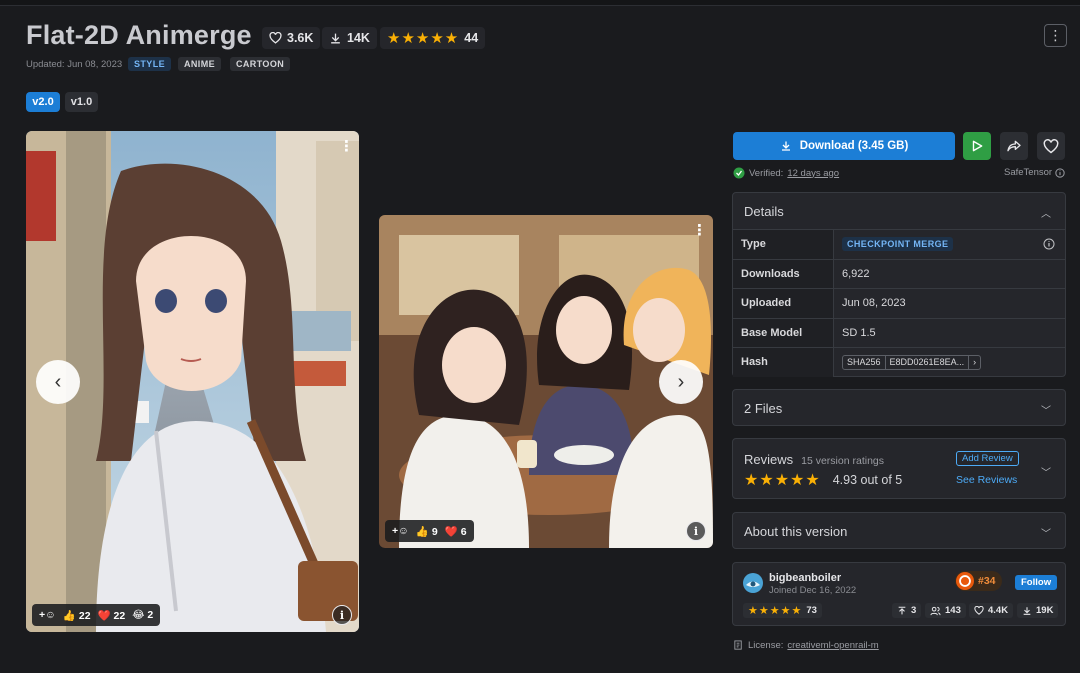  Describe the element at coordinates (81, 102) in the screenshot. I see `version-tab-v1: v1.0` at that location.